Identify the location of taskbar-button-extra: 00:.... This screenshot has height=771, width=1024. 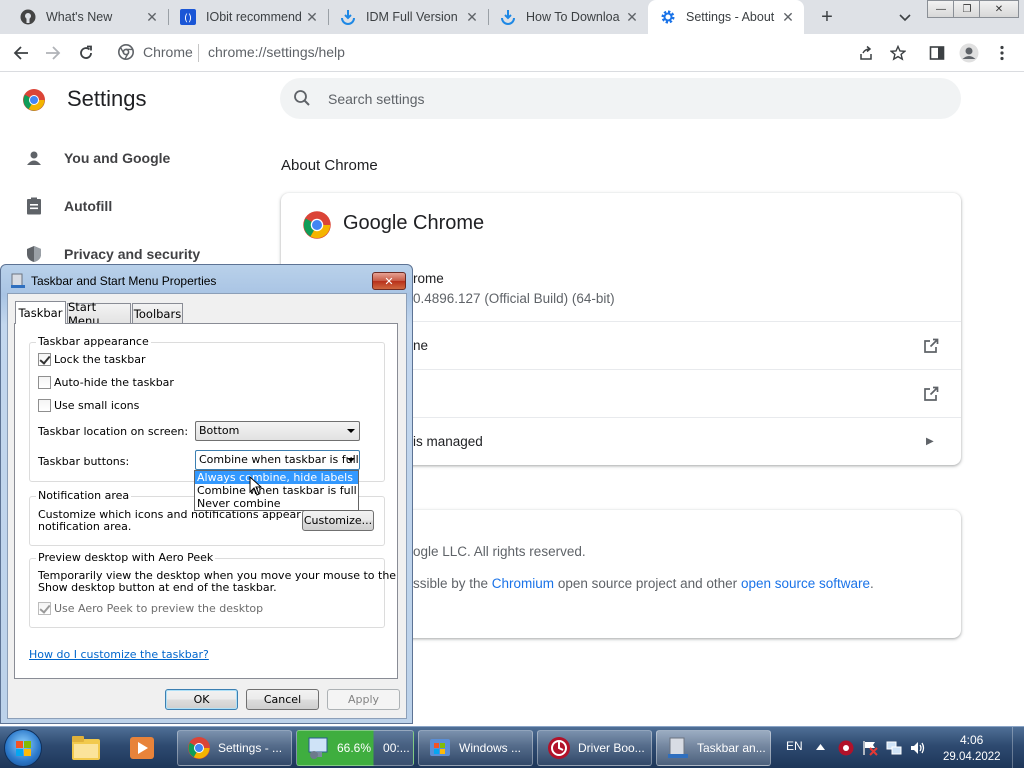
(396, 748).